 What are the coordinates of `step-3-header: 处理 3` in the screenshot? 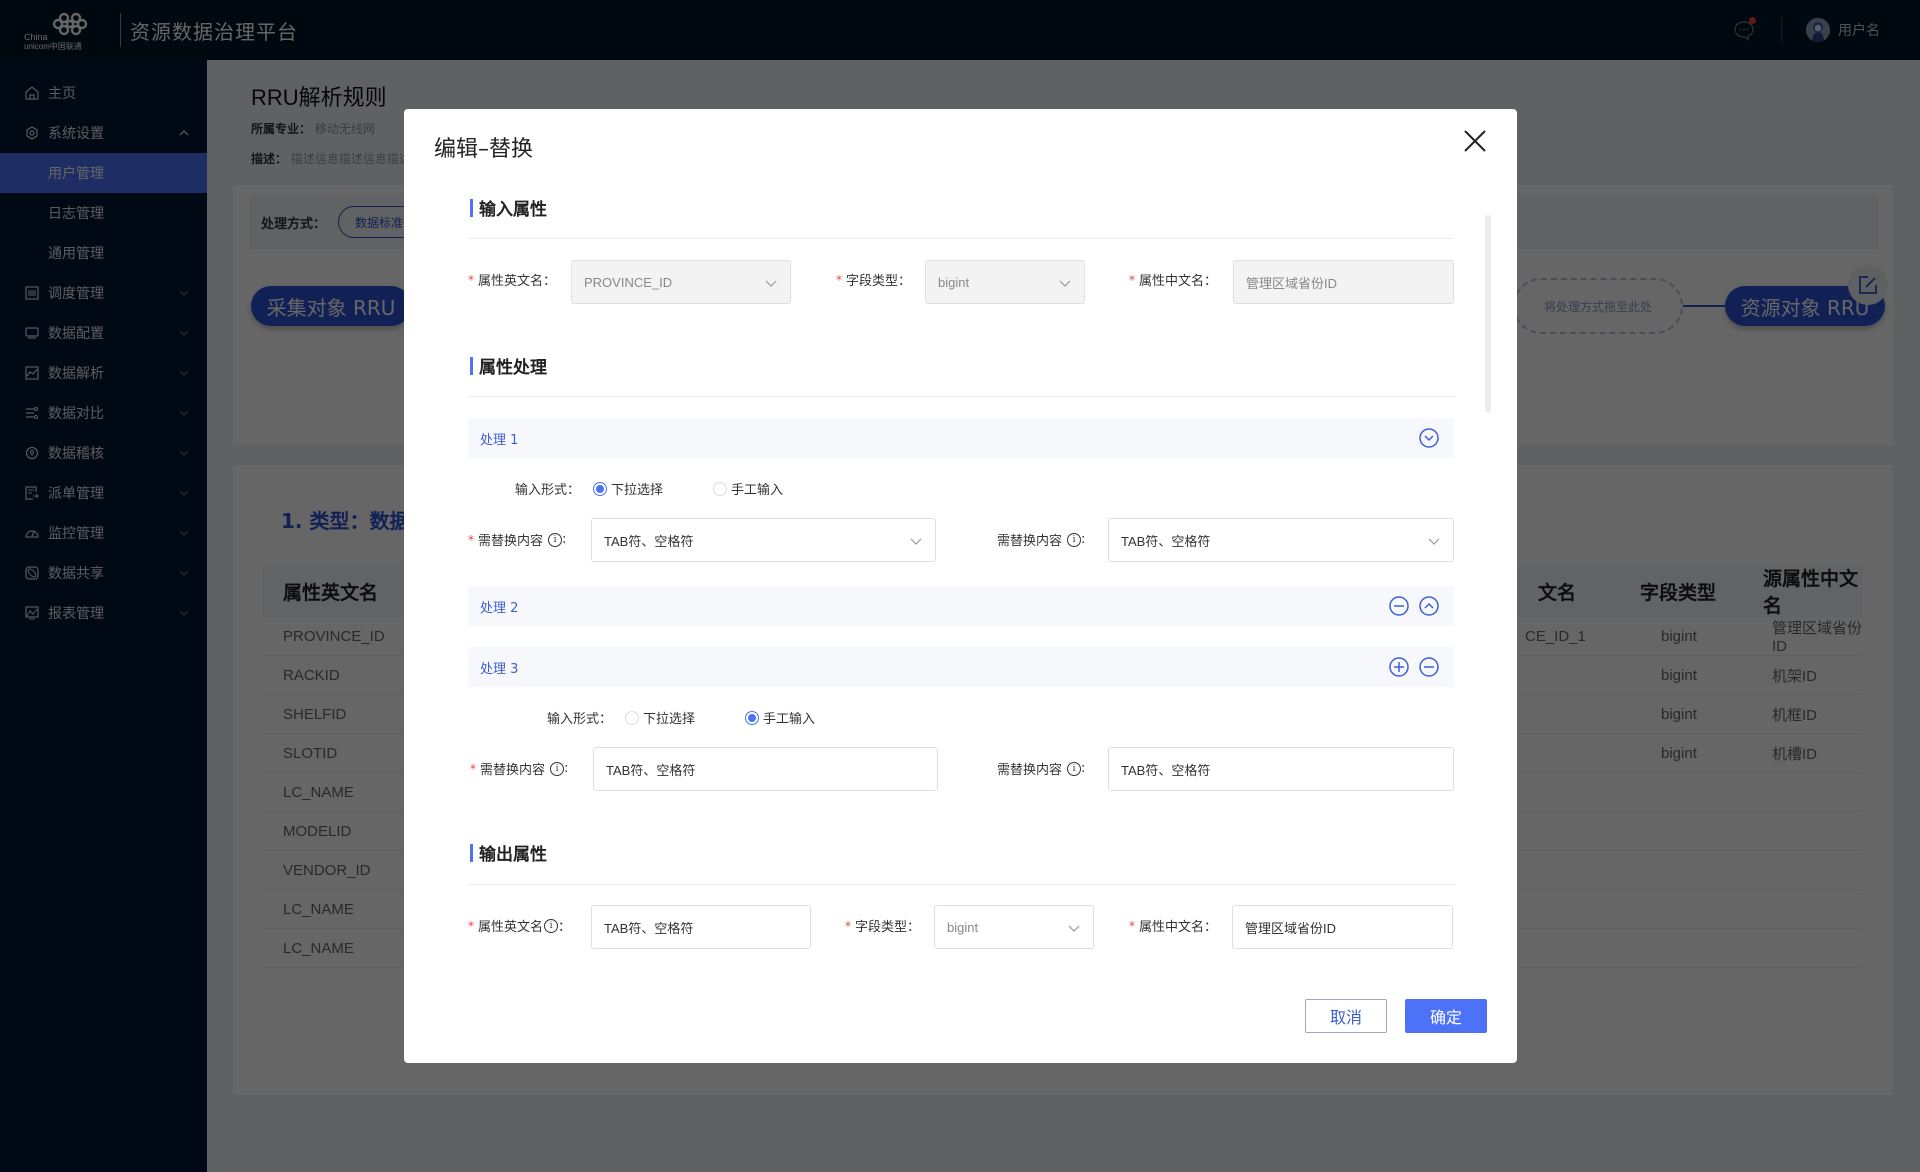 It's located at (961, 667).